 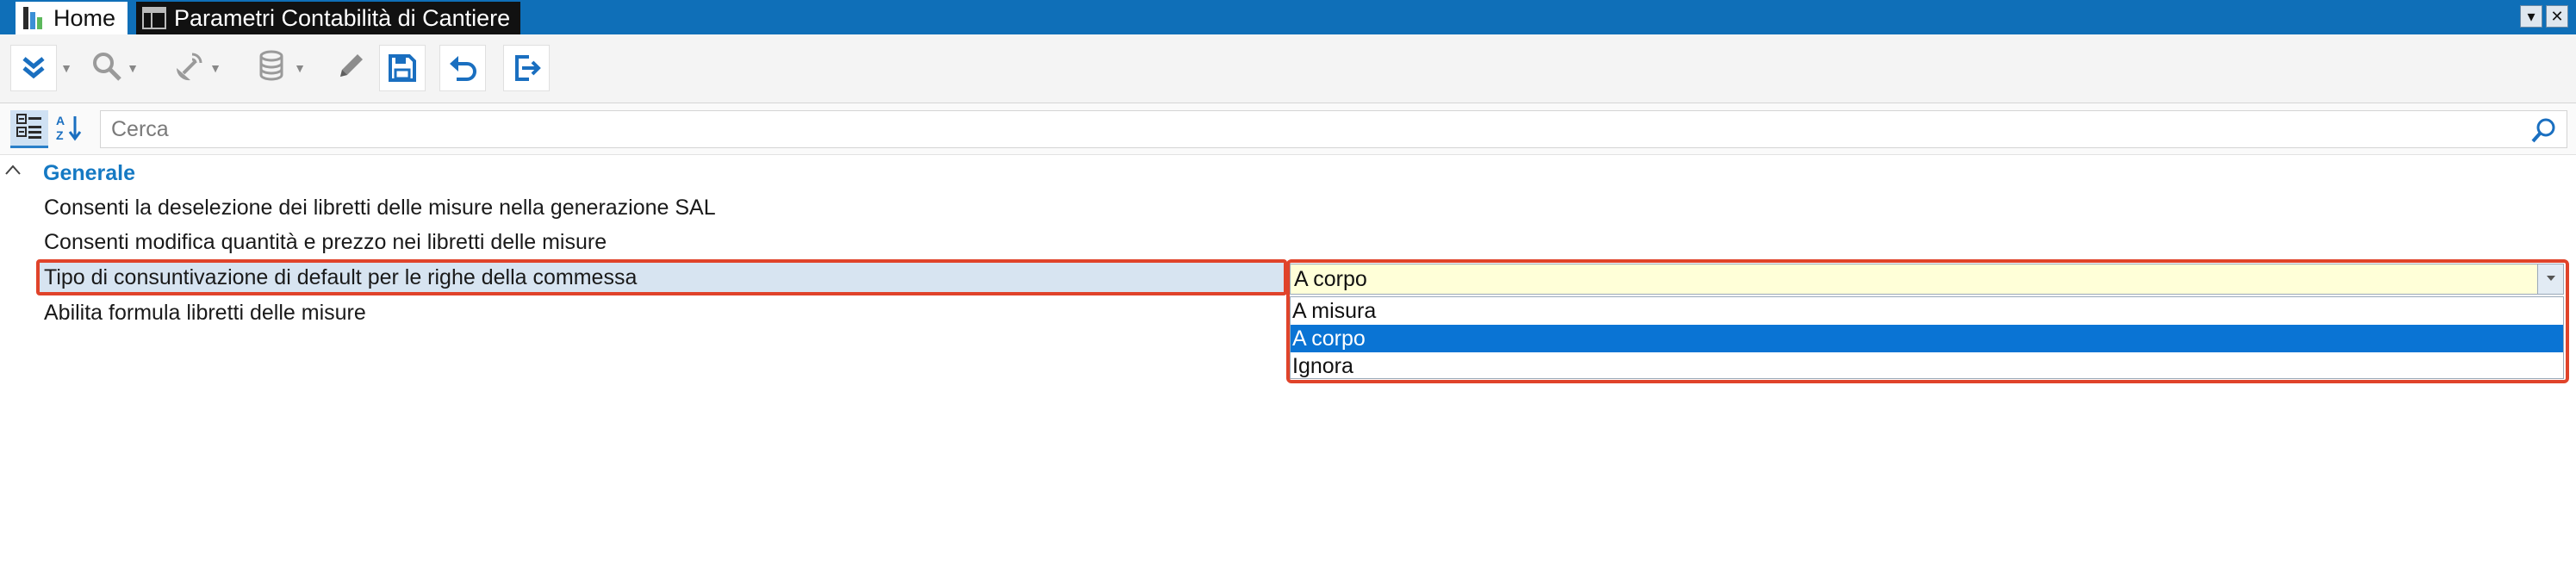 I want to click on chevron-down-icon, so click(x=2551, y=279).